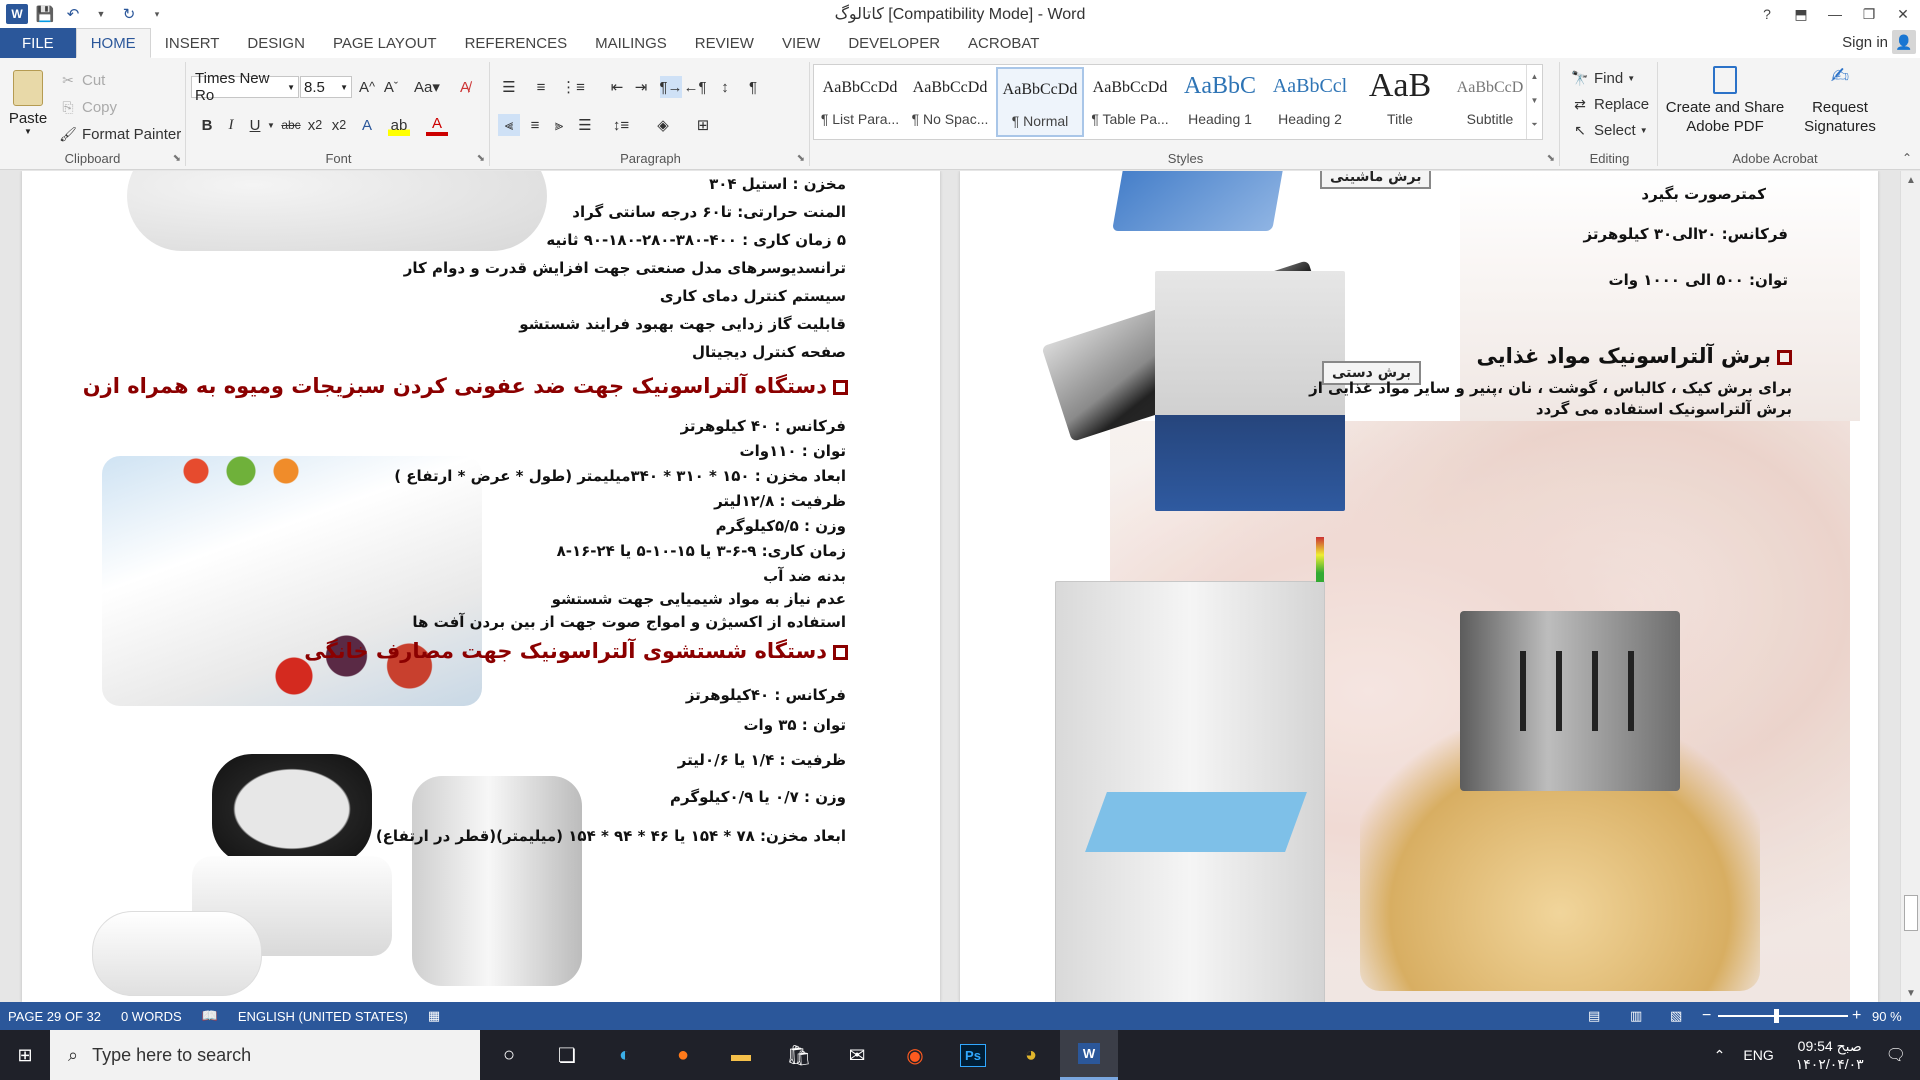 The image size is (1920, 1080). I want to click on collapse-ribbon-icon: ⌃, so click(1907, 158).